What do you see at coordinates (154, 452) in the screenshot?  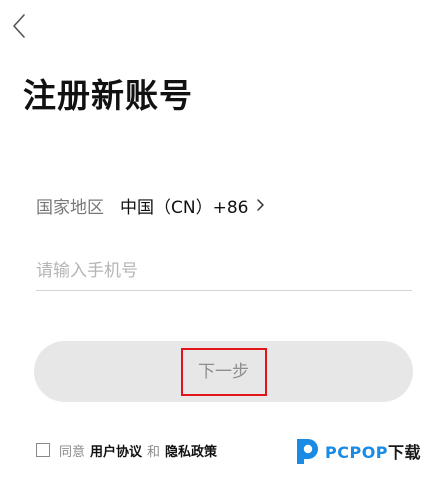 I see `agree-conjunction: 和` at bounding box center [154, 452].